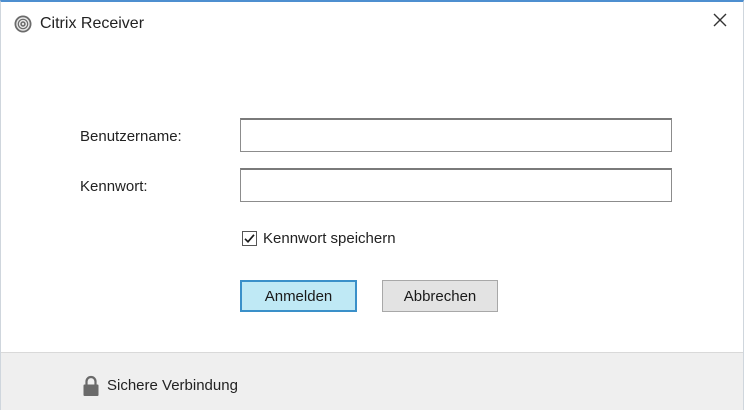 This screenshot has width=744, height=410. I want to click on close-button, so click(720, 22).